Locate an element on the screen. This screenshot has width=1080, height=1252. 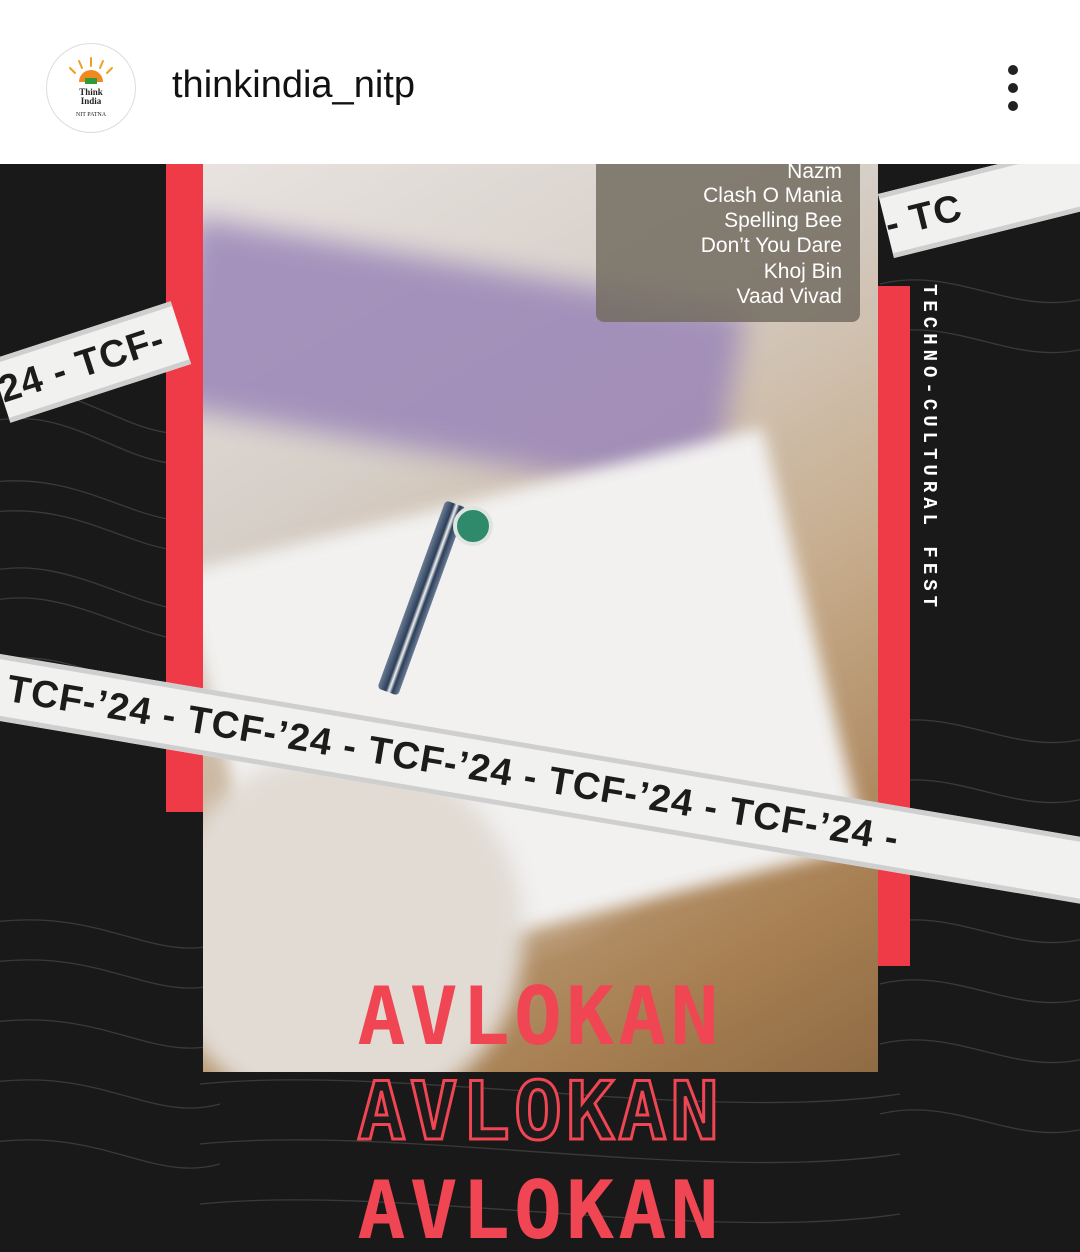
event-item: Khoj Bin is located at coordinates (802, 271).